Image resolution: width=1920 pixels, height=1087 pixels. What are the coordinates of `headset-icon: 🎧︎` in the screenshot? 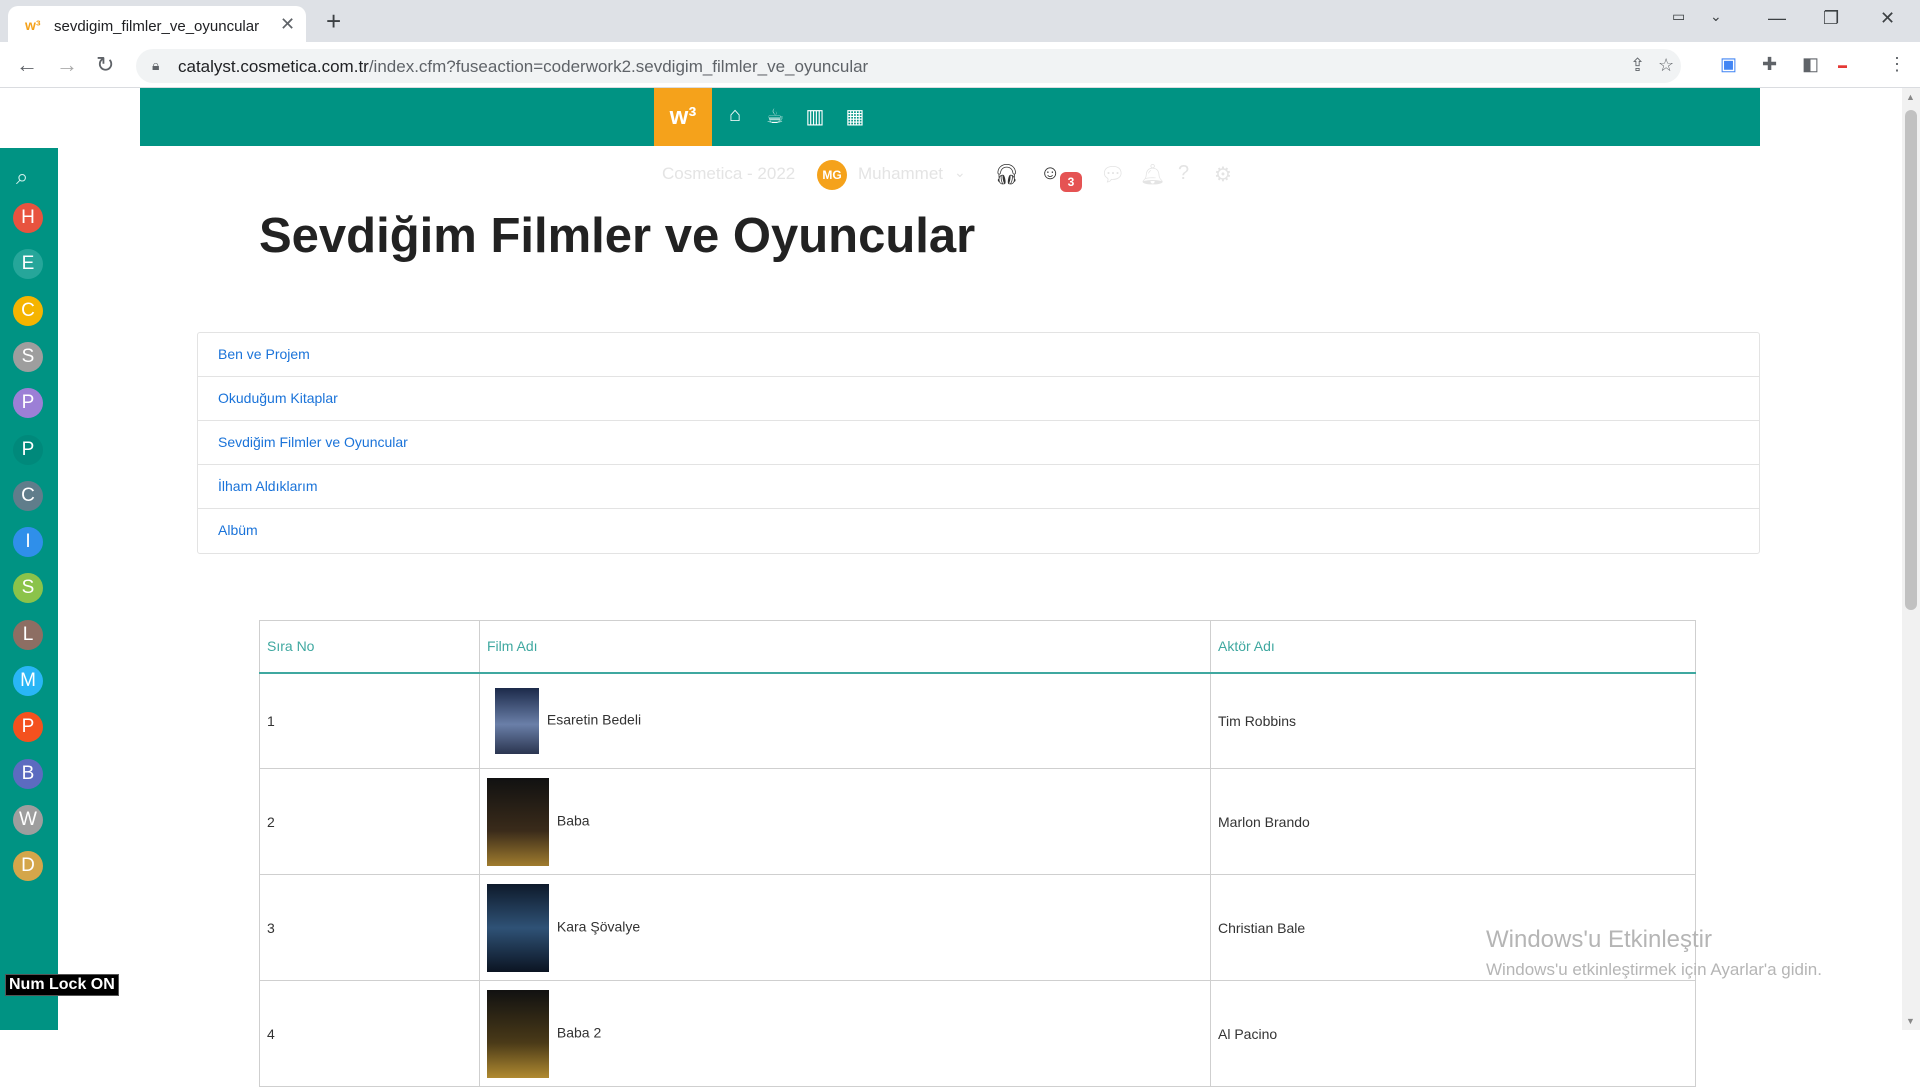 It's located at (1006, 174).